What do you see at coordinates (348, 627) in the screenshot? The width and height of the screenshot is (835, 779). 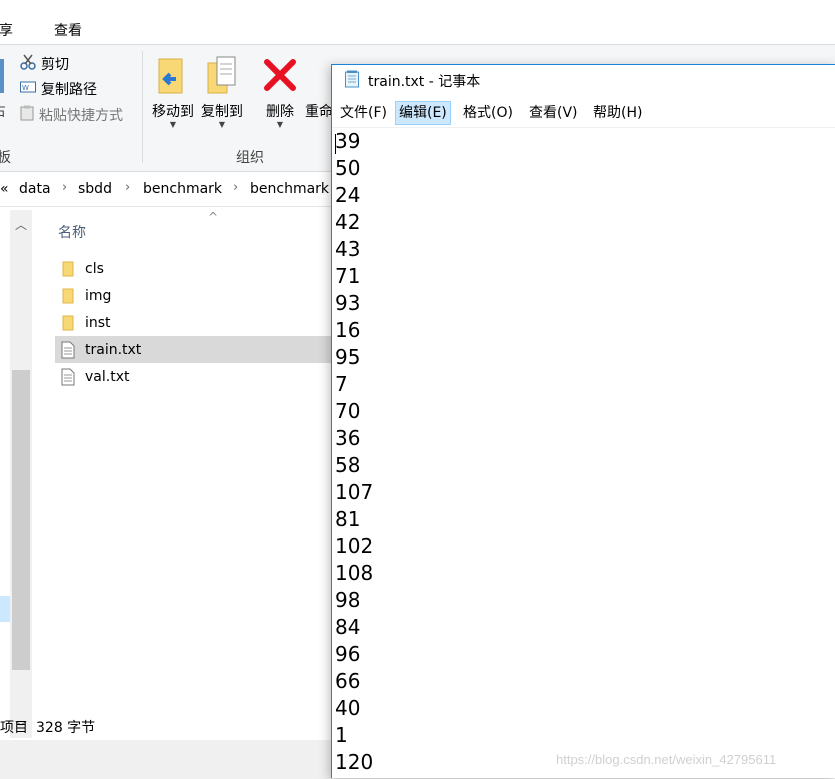 I see `text-line: 84` at bounding box center [348, 627].